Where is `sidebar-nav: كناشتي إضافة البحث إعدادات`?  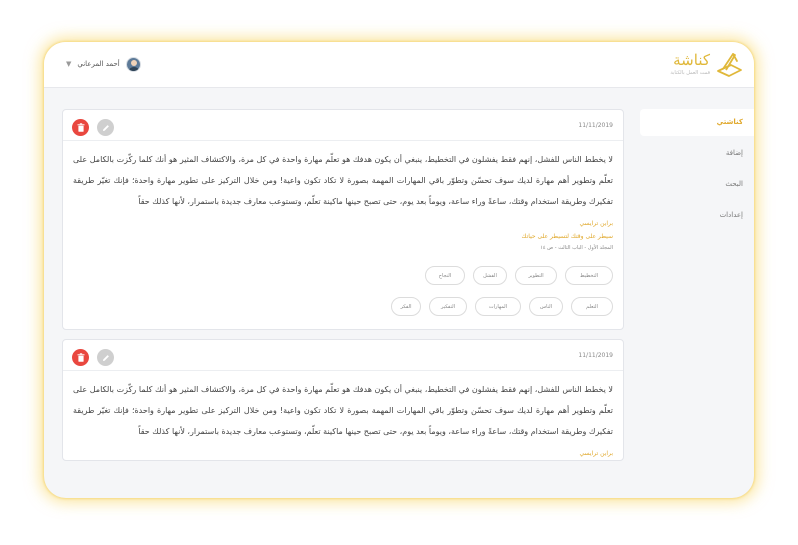
sidebar-nav: كناشتي إضافة البحث إعدادات is located at coordinates (697, 171).